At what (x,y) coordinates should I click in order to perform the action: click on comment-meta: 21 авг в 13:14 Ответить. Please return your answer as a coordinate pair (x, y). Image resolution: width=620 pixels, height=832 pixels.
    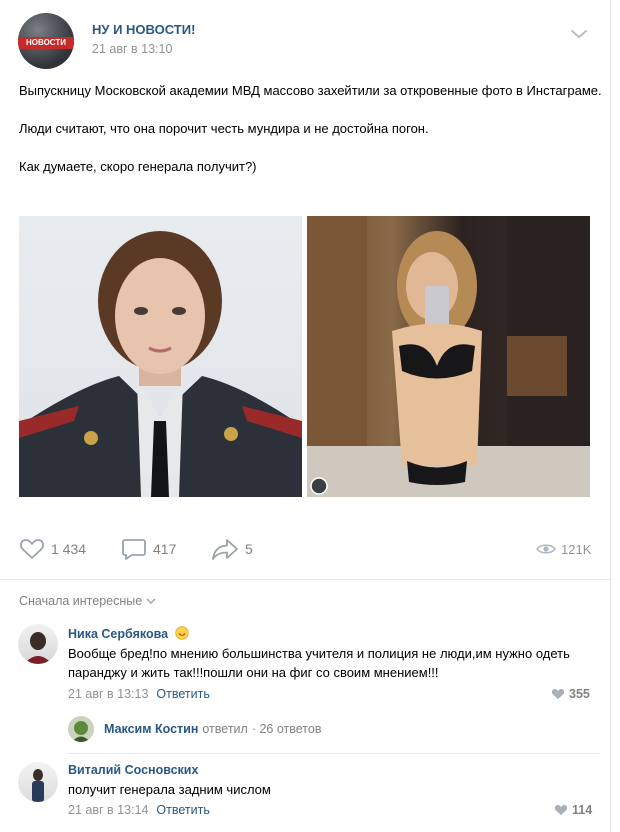
    Looking at the image, I should click on (139, 810).